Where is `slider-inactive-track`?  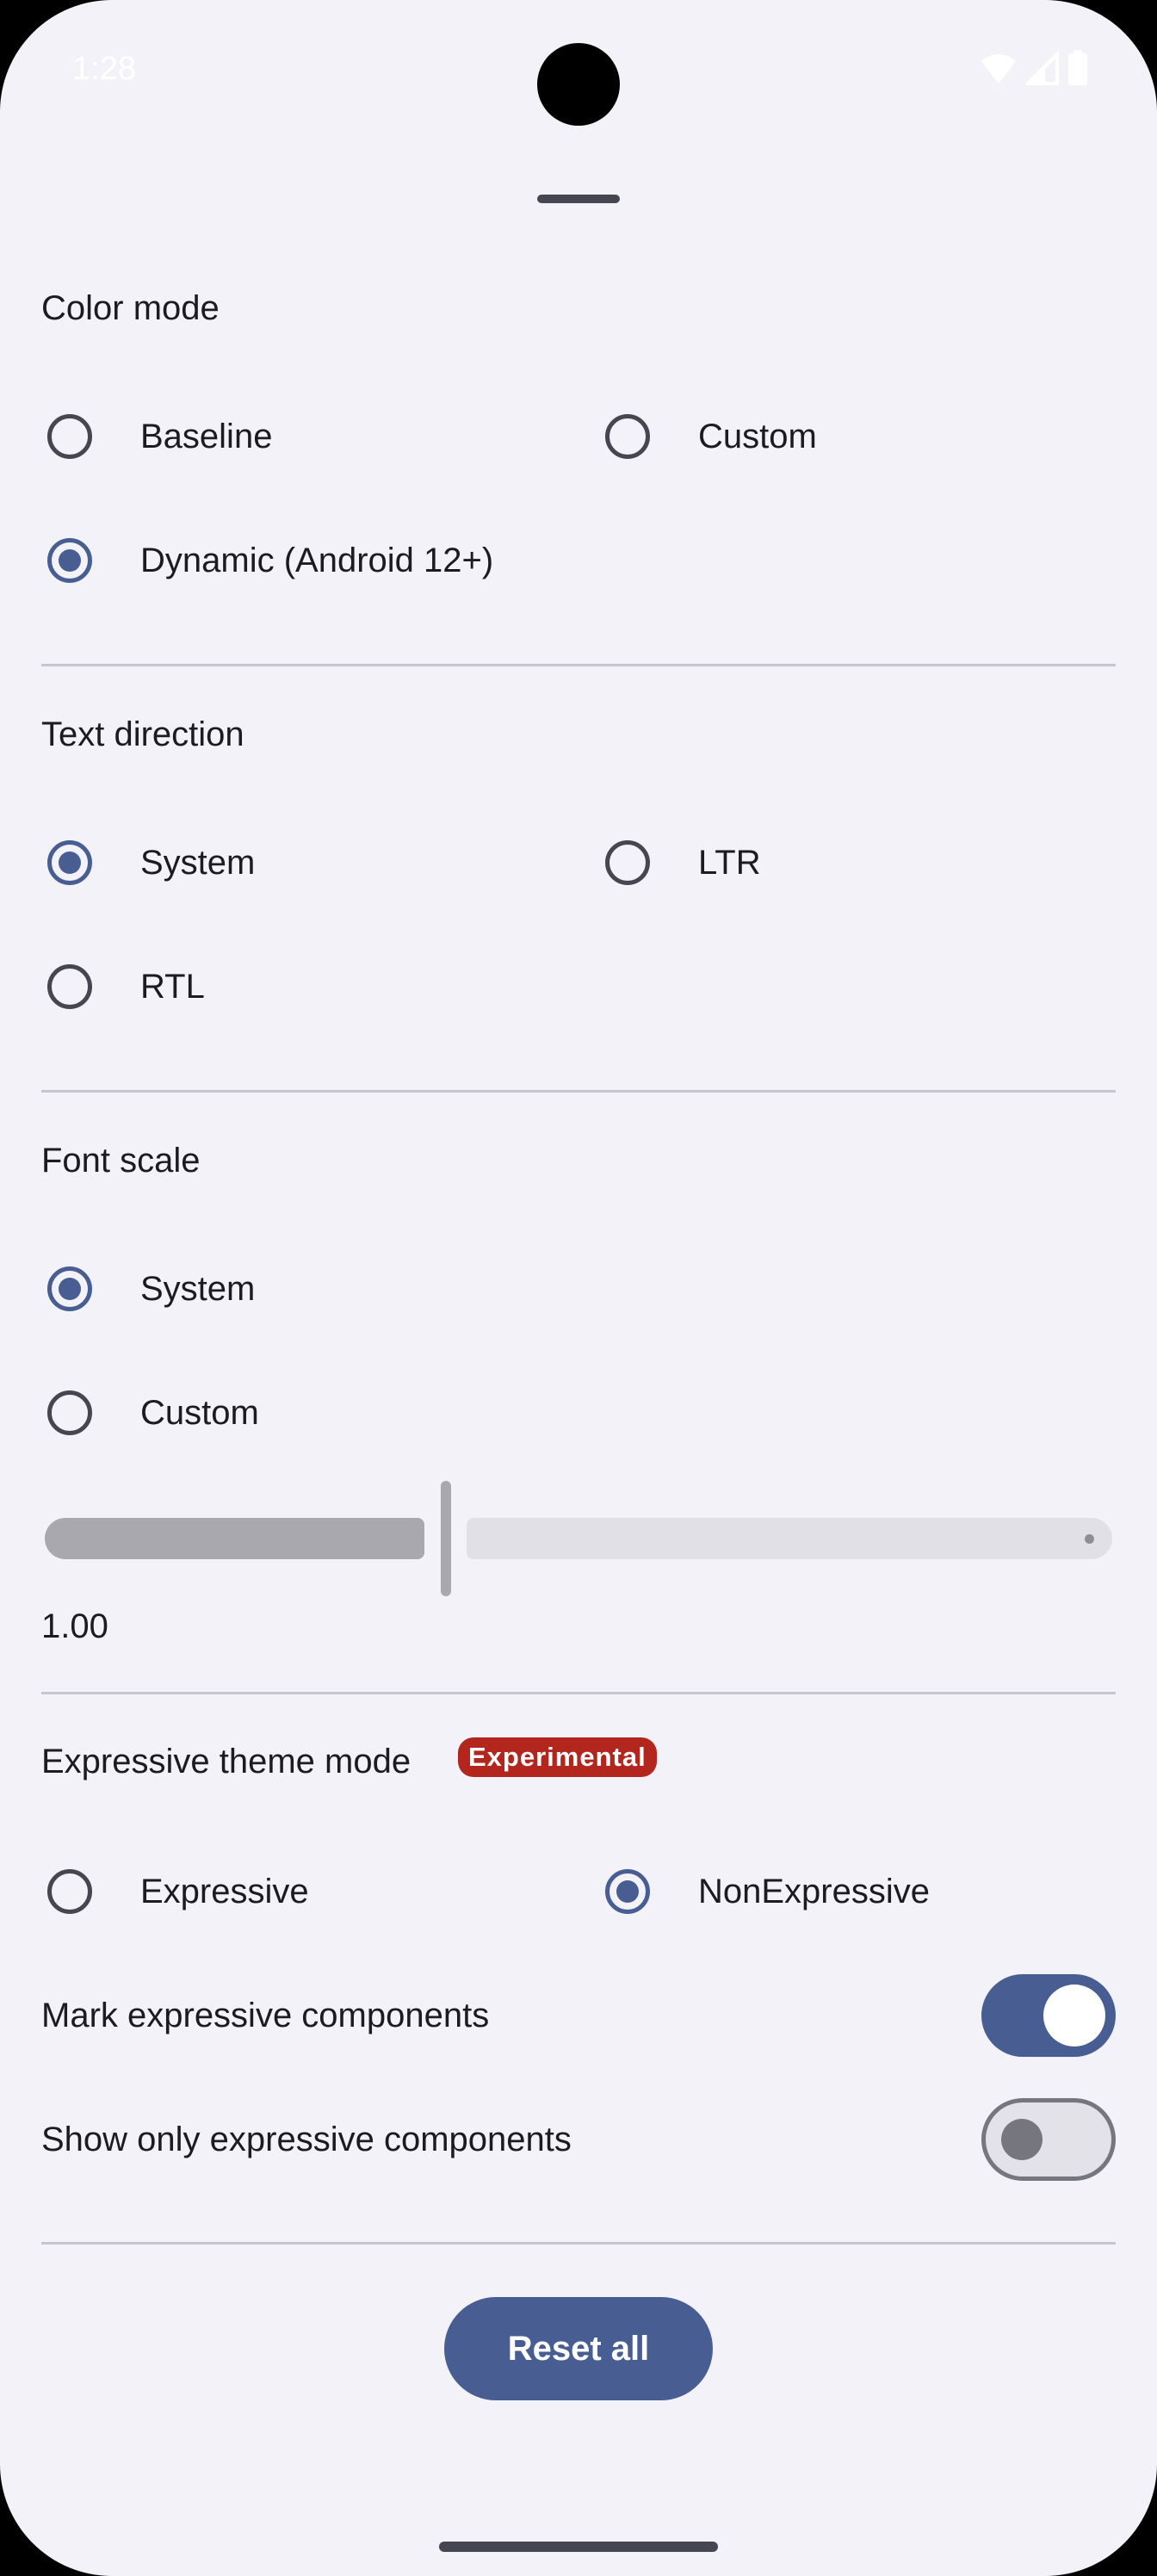 slider-inactive-track is located at coordinates (790, 1539).